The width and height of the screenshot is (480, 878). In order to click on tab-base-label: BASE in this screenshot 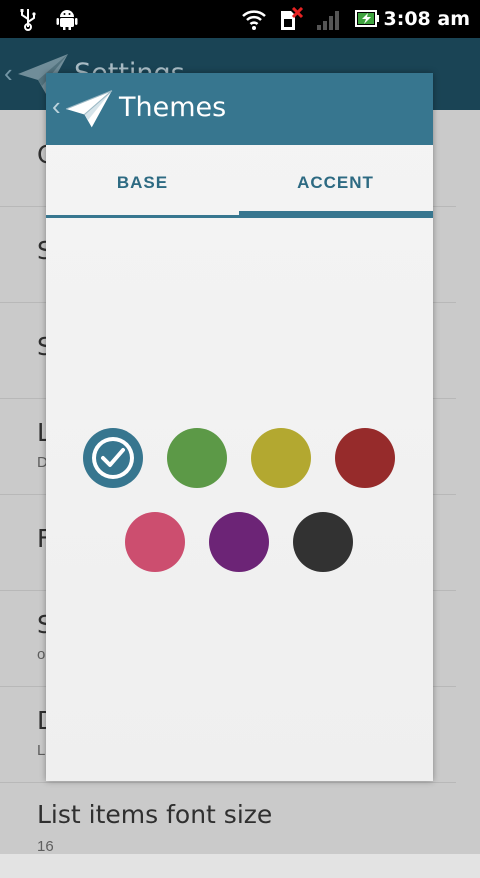, I will do `click(142, 182)`.